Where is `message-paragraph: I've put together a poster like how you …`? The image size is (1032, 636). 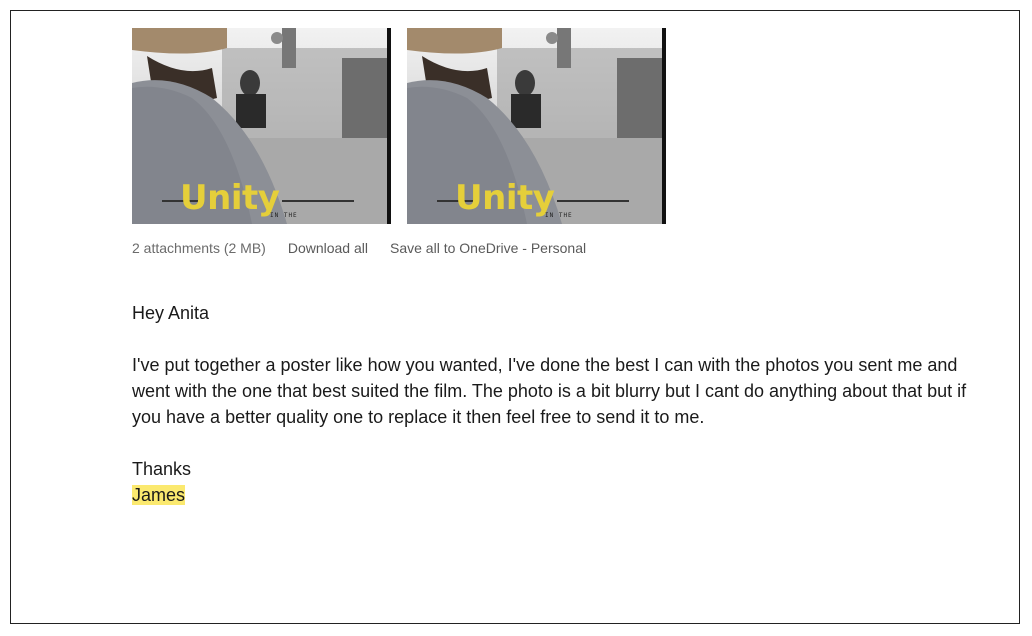 message-paragraph: I've put together a poster like how you … is located at coordinates (549, 391).